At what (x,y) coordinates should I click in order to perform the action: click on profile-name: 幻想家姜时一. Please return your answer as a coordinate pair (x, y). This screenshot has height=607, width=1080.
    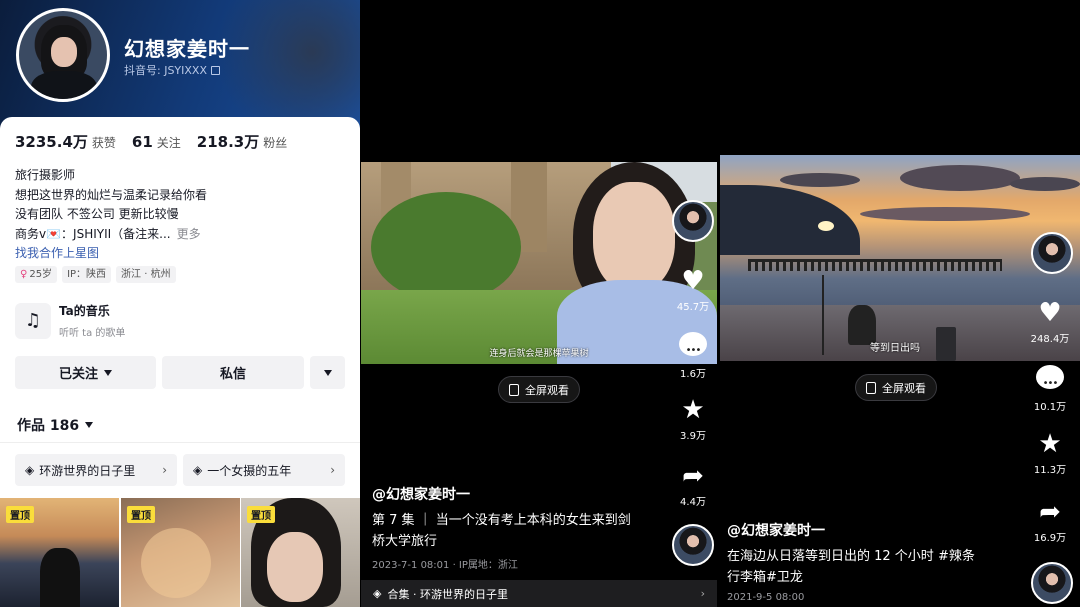
    Looking at the image, I should click on (187, 49).